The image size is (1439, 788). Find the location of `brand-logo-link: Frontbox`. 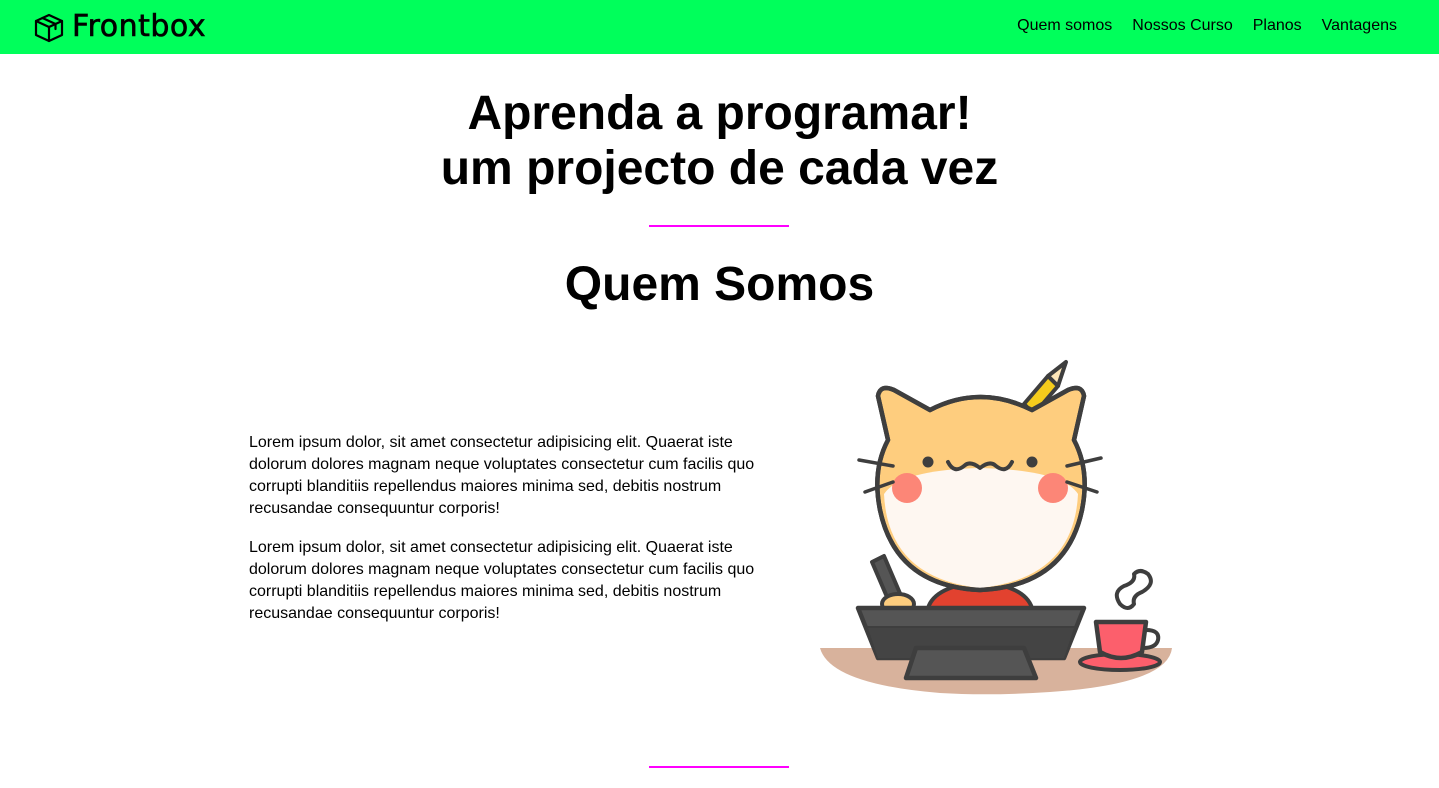

brand-logo-link: Frontbox is located at coordinates (119, 27).